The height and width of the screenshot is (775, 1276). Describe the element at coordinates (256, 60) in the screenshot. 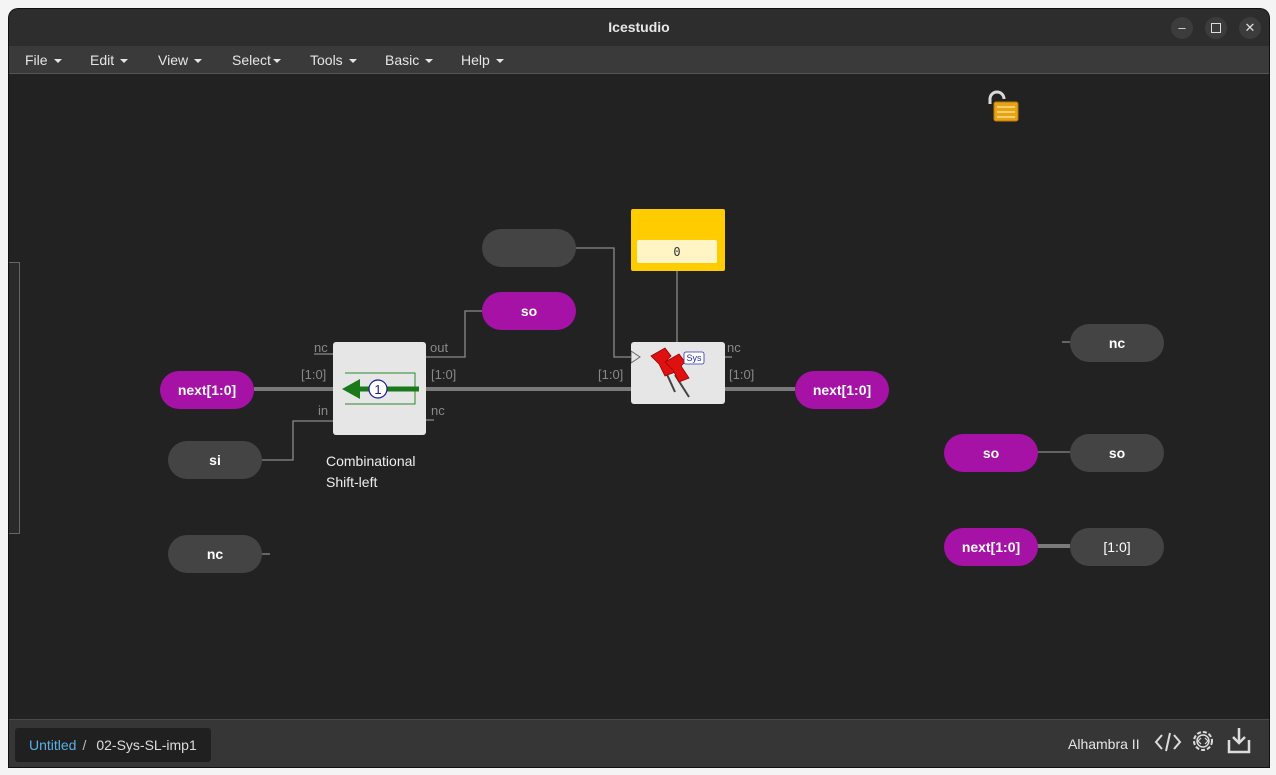

I see `menu-select: Select` at that location.